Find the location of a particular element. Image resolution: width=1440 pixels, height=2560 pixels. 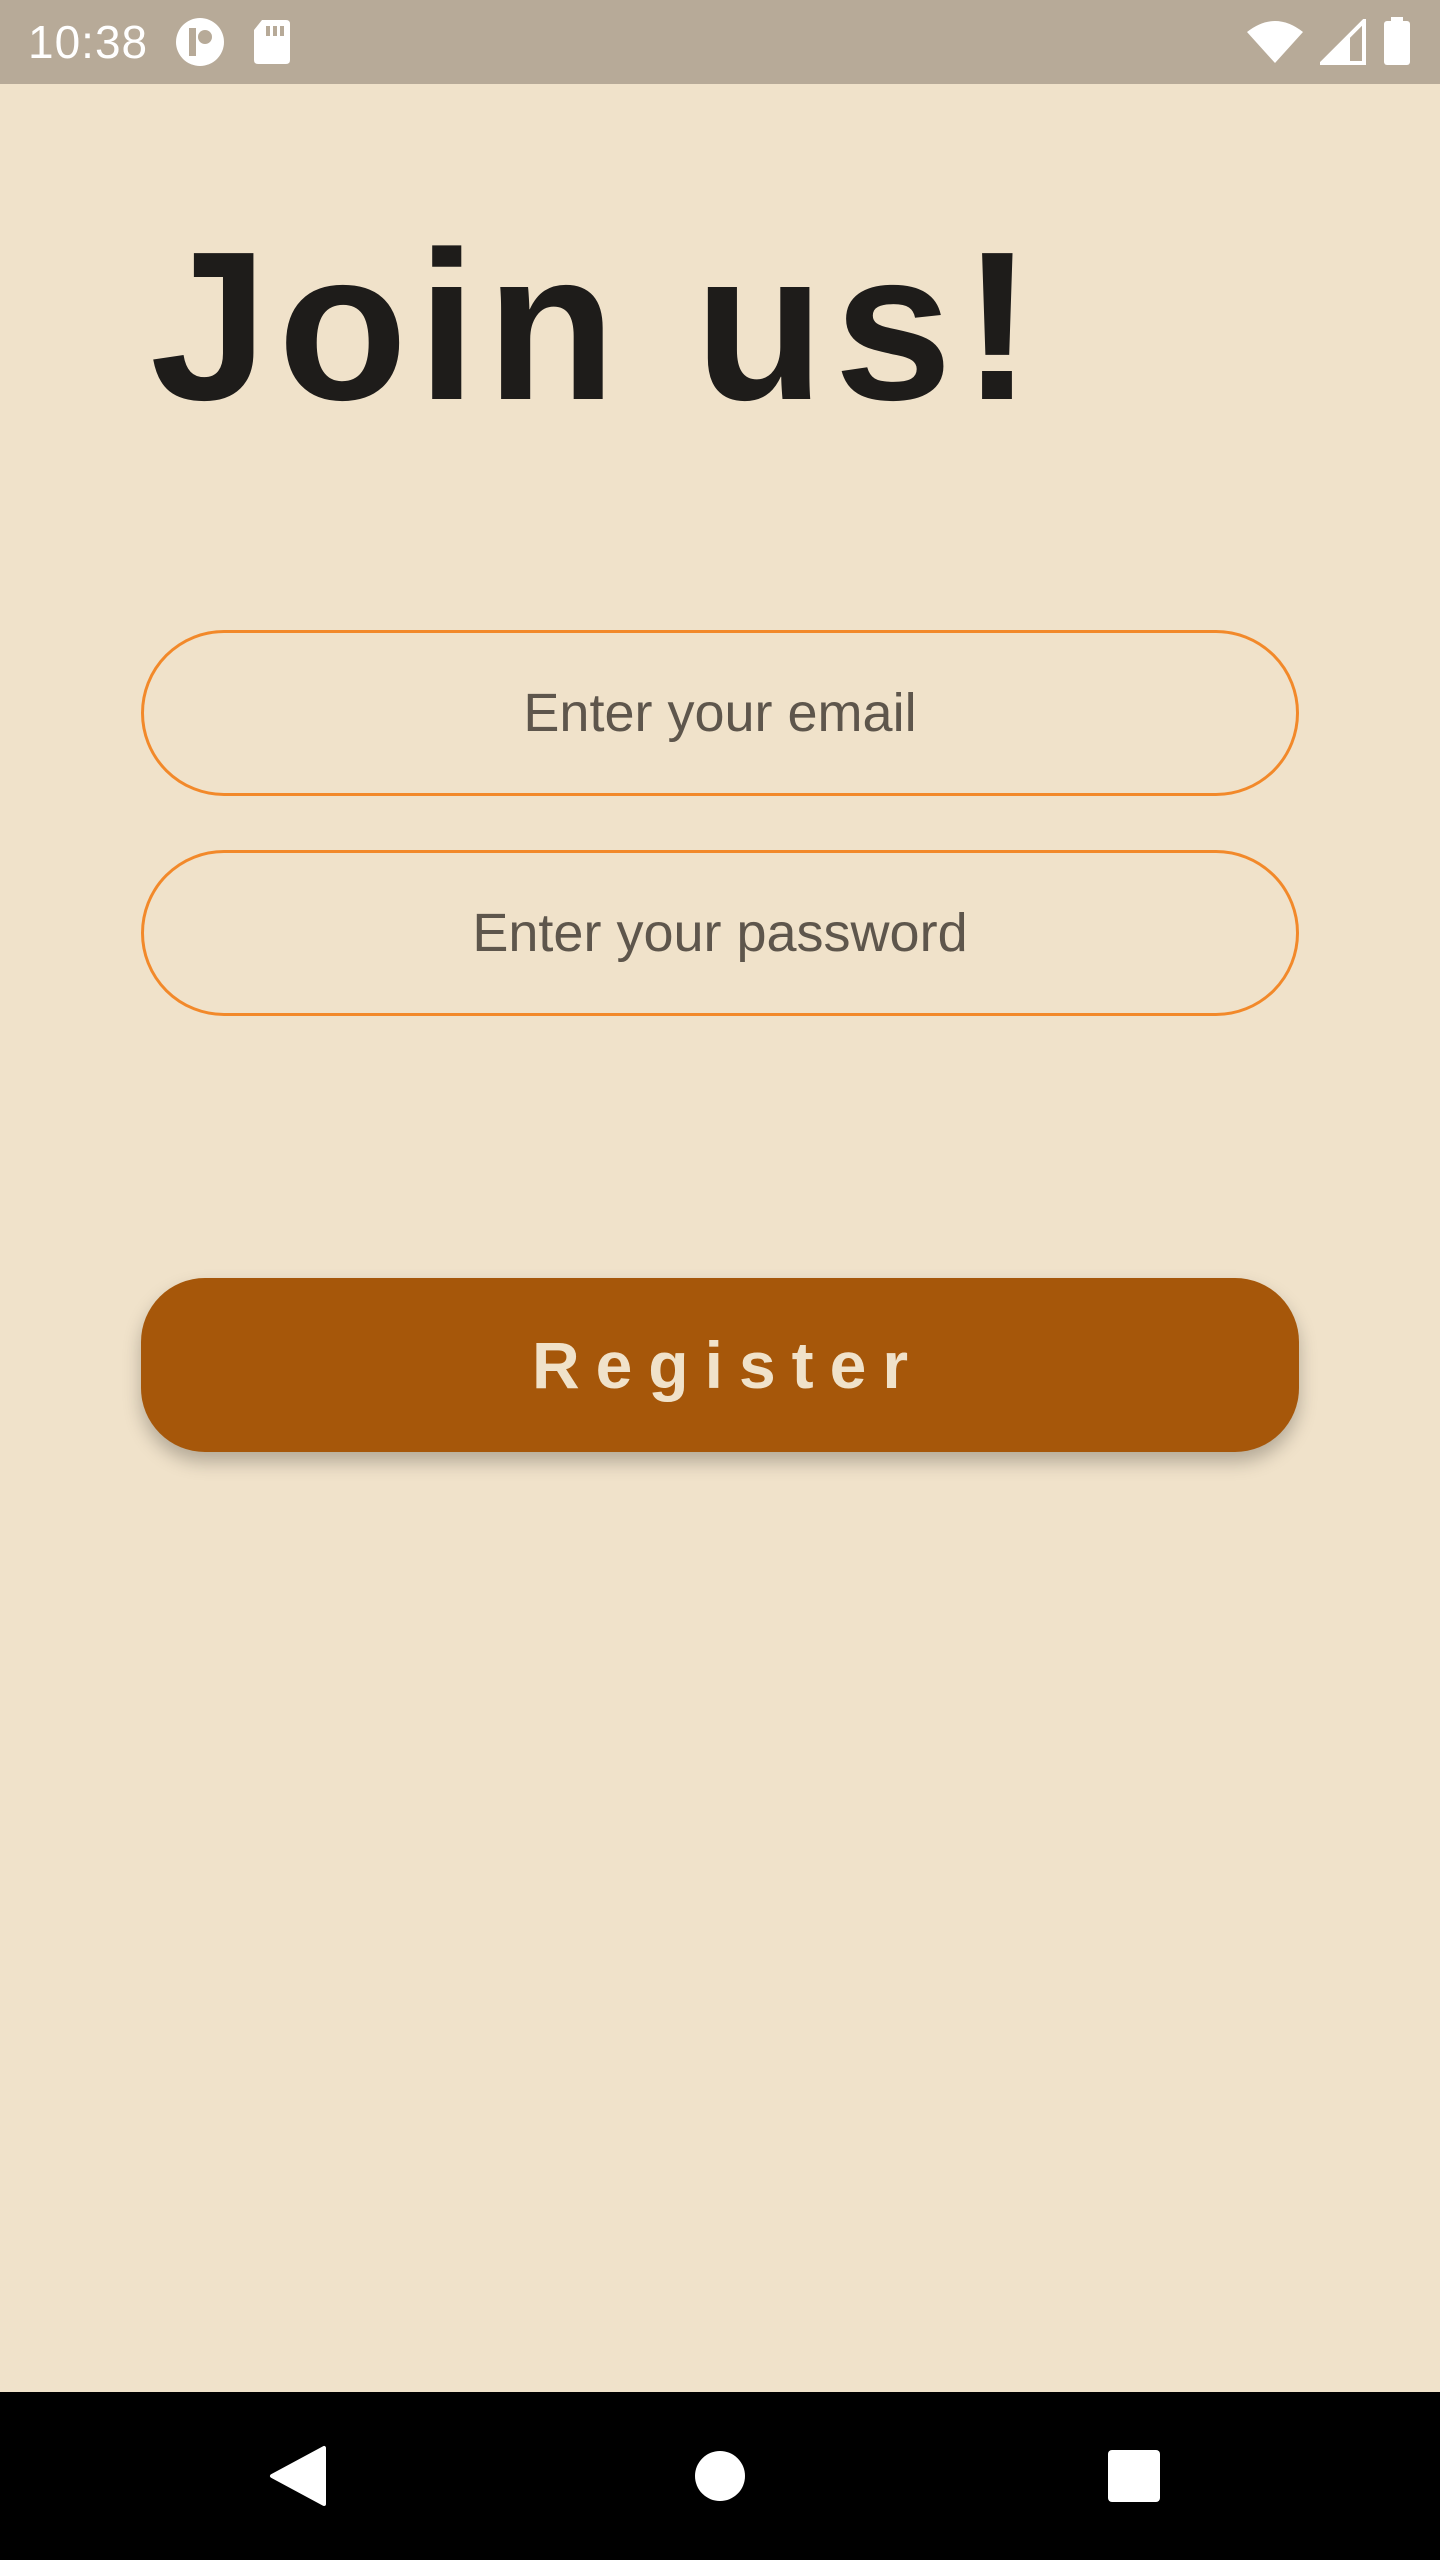

back-icon is located at coordinates (298, 2476).